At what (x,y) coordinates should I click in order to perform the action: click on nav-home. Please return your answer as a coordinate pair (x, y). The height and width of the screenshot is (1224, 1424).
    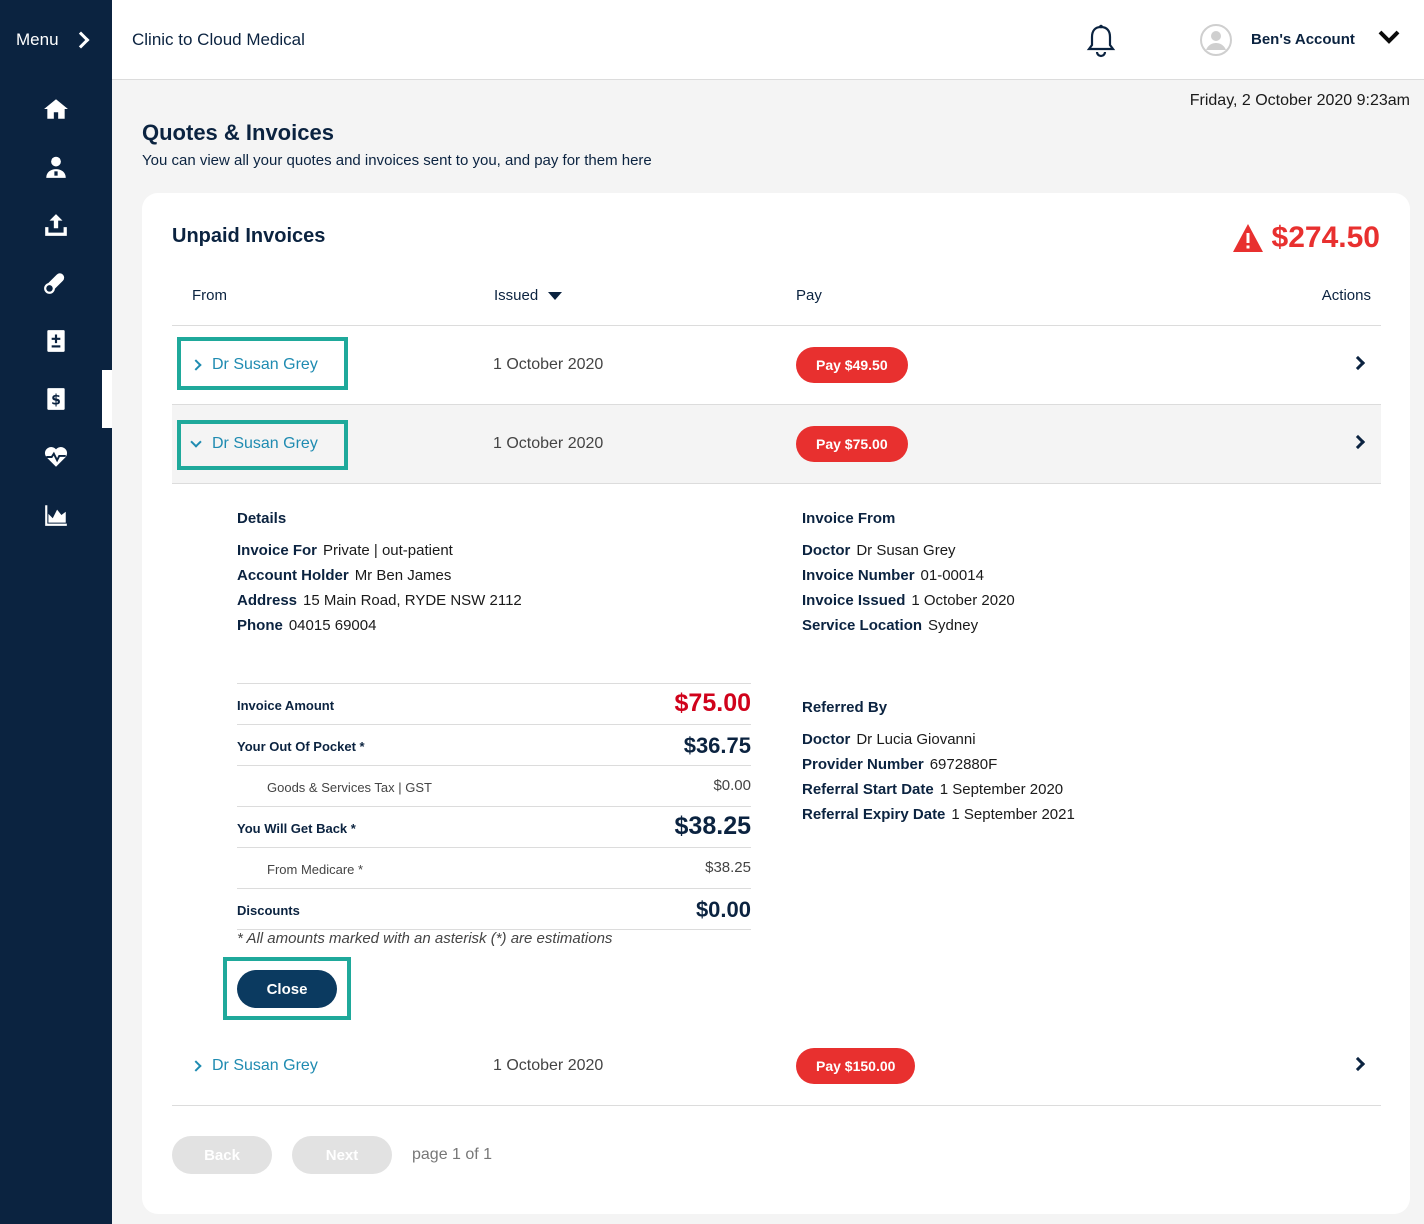
    Looking at the image, I should click on (56, 109).